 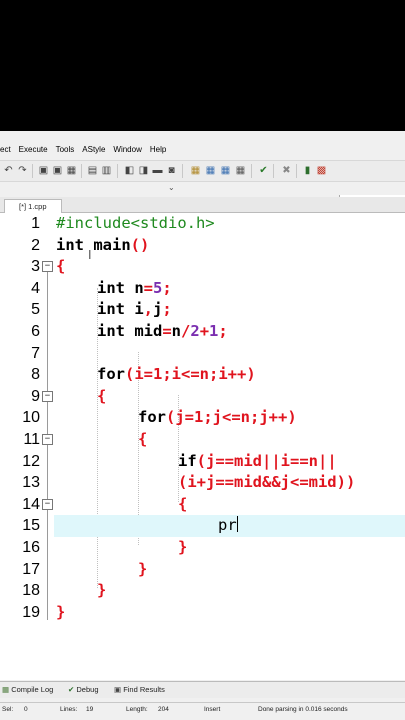 I want to click on indent-icon: ◧, so click(x=129, y=170).